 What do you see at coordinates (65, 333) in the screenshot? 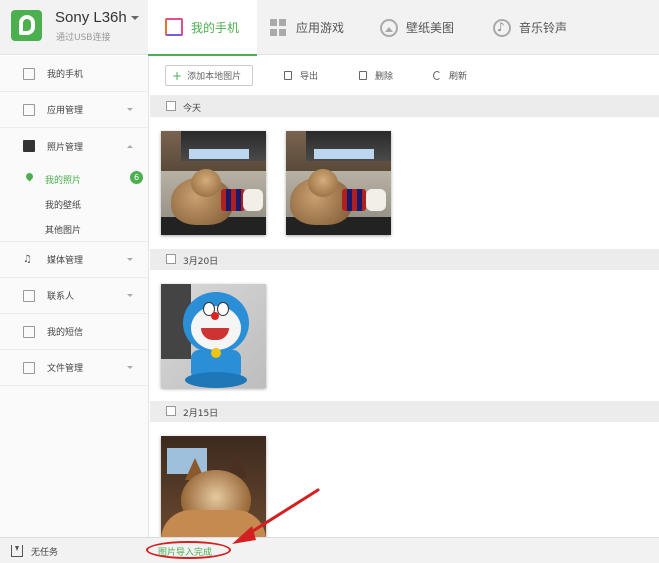
I see `sidebar-item-label: 我的短信` at bounding box center [65, 333].